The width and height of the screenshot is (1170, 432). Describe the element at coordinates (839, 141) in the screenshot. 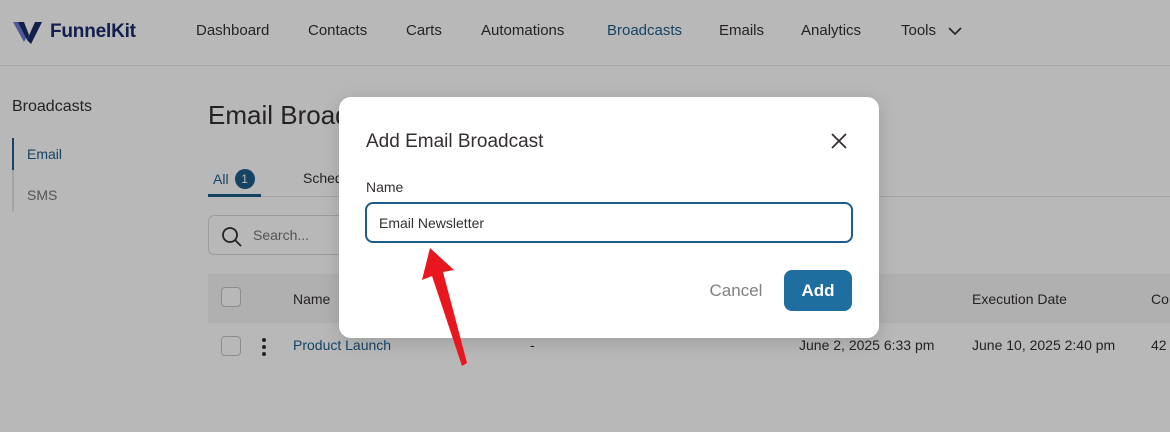

I see `close-icon` at that location.